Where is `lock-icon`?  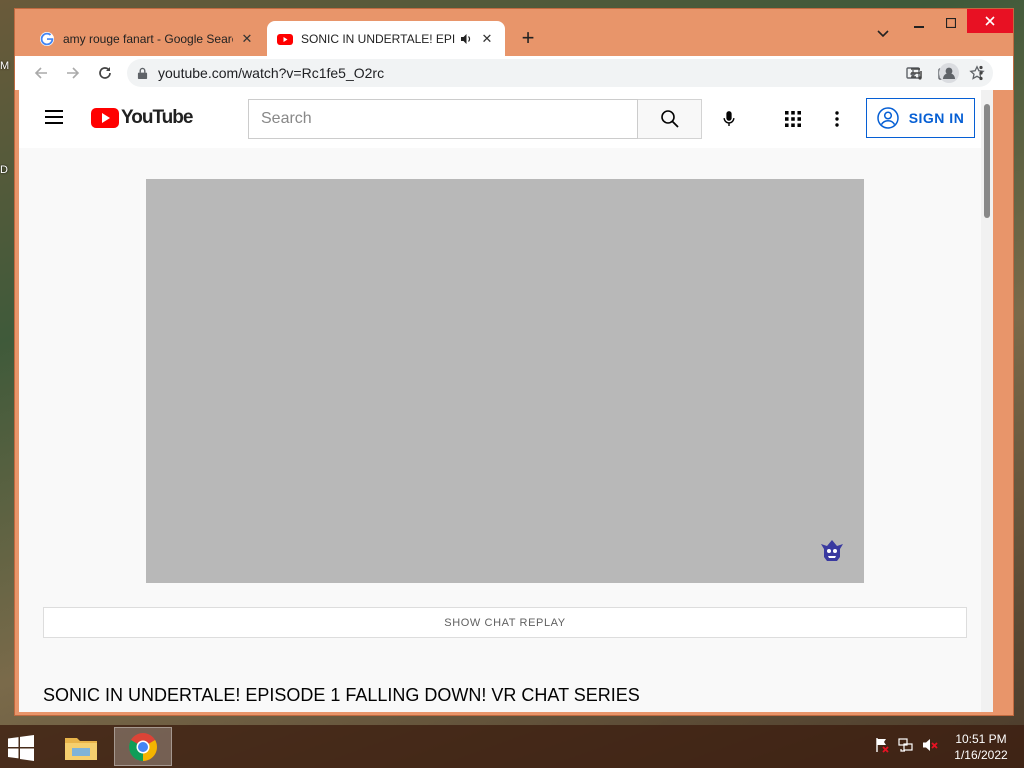 lock-icon is located at coordinates (142, 73).